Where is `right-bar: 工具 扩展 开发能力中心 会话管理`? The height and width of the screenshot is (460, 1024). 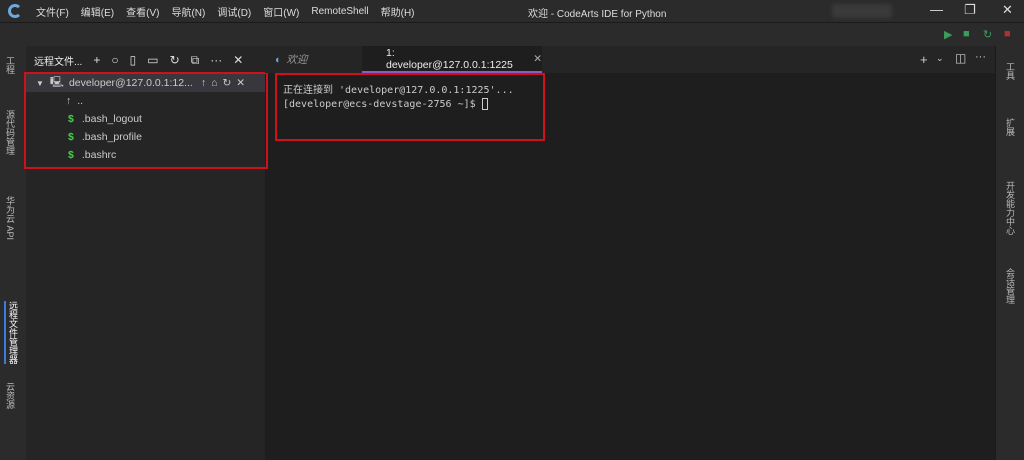 right-bar: 工具 扩展 开发能力中心 会话管理 is located at coordinates (1009, 253).